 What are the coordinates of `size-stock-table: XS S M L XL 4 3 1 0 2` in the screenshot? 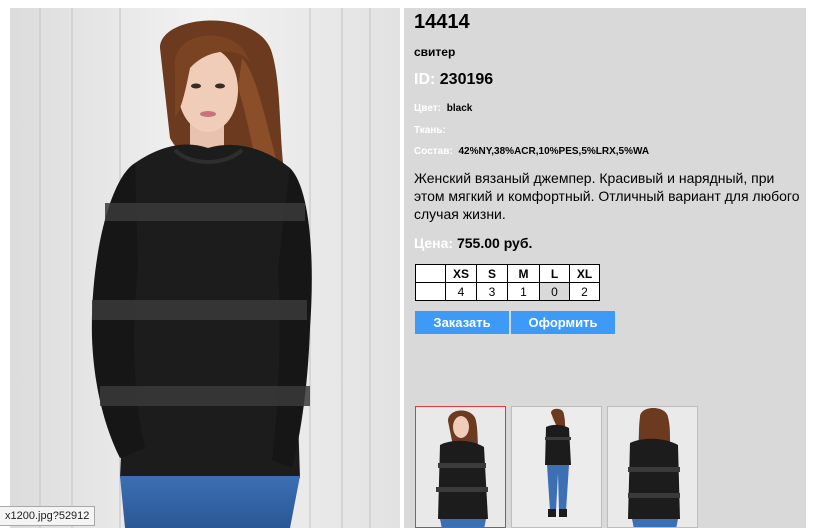 It's located at (507, 282).